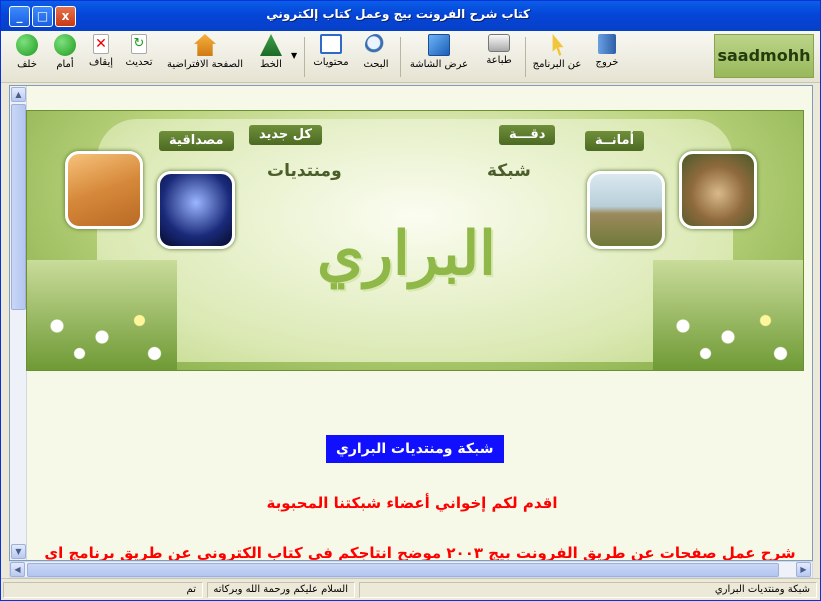 The height and width of the screenshot is (601, 821). What do you see at coordinates (27, 57) in the screenshot?
I see `back-button: خلف` at bounding box center [27, 57].